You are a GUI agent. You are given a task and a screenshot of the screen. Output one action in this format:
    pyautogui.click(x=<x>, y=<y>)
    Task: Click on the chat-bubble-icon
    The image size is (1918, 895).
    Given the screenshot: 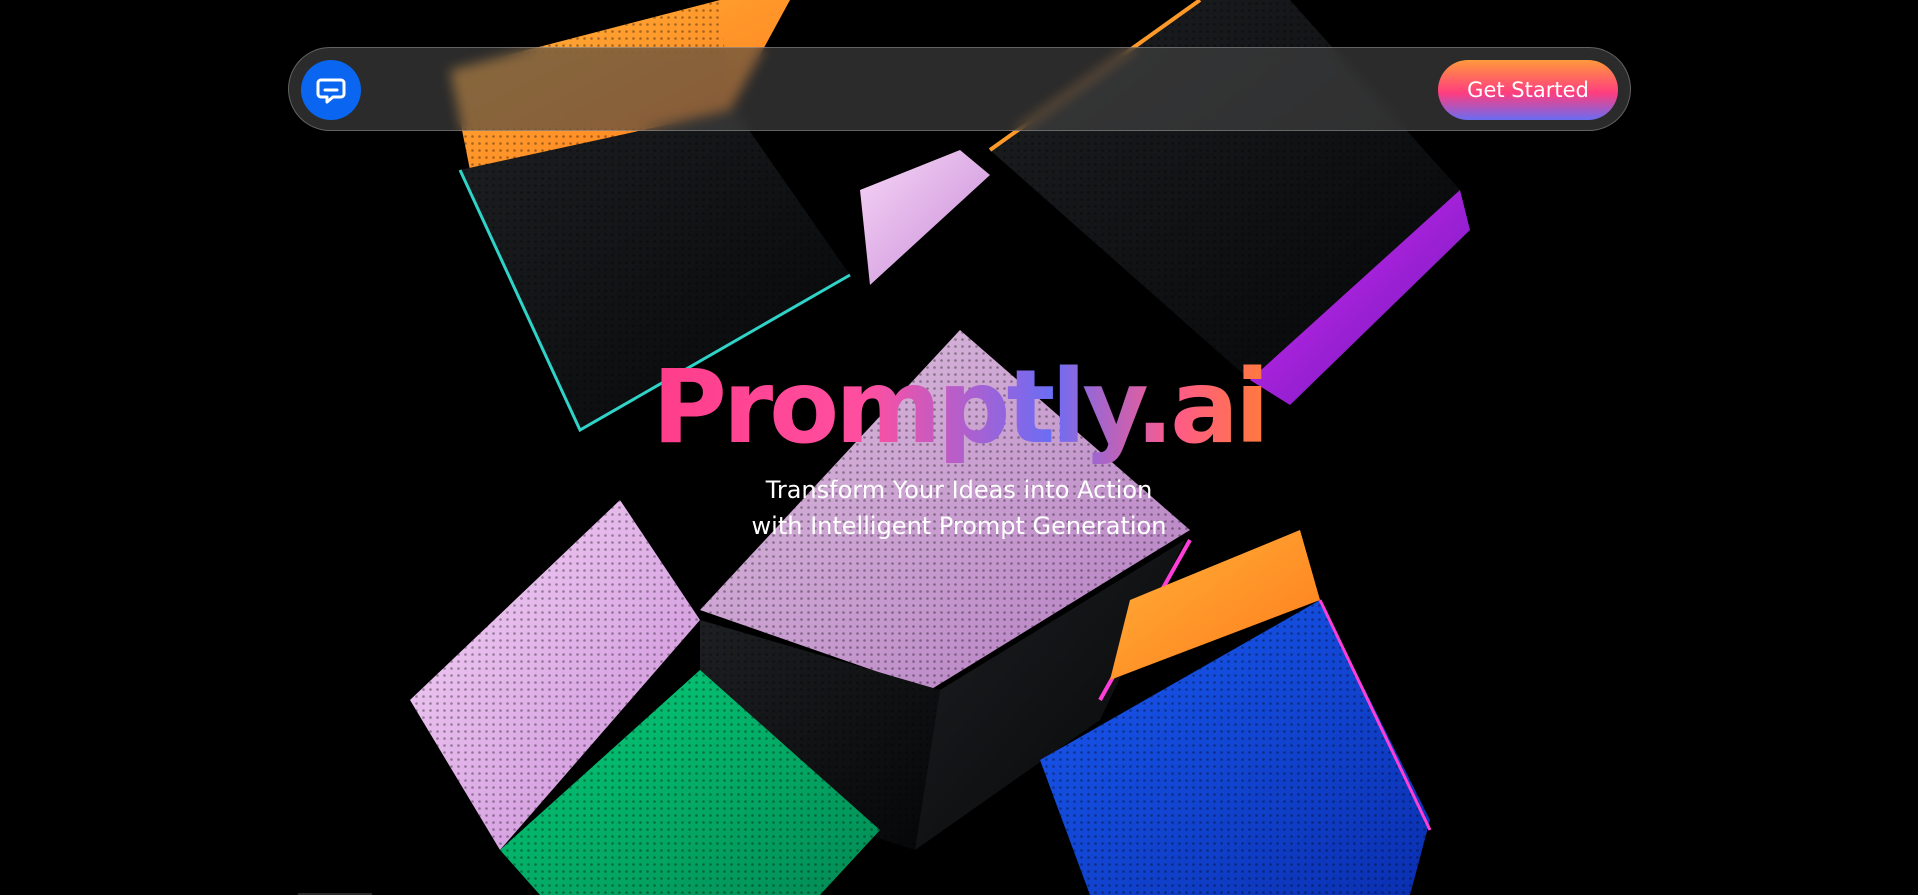 What is the action you would take?
    pyautogui.click(x=331, y=91)
    